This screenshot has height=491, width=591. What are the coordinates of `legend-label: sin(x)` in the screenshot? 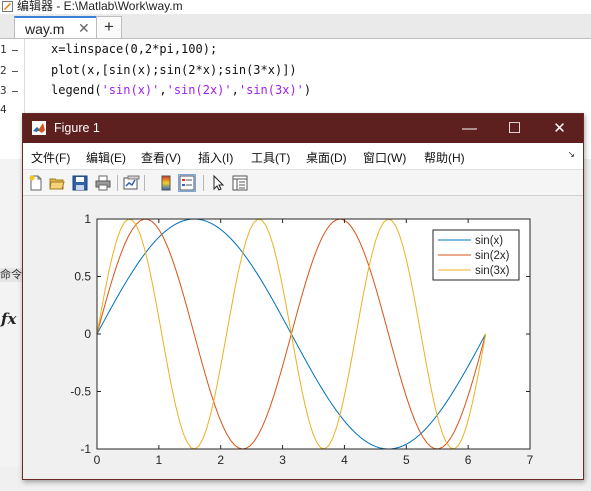 It's located at (489, 241).